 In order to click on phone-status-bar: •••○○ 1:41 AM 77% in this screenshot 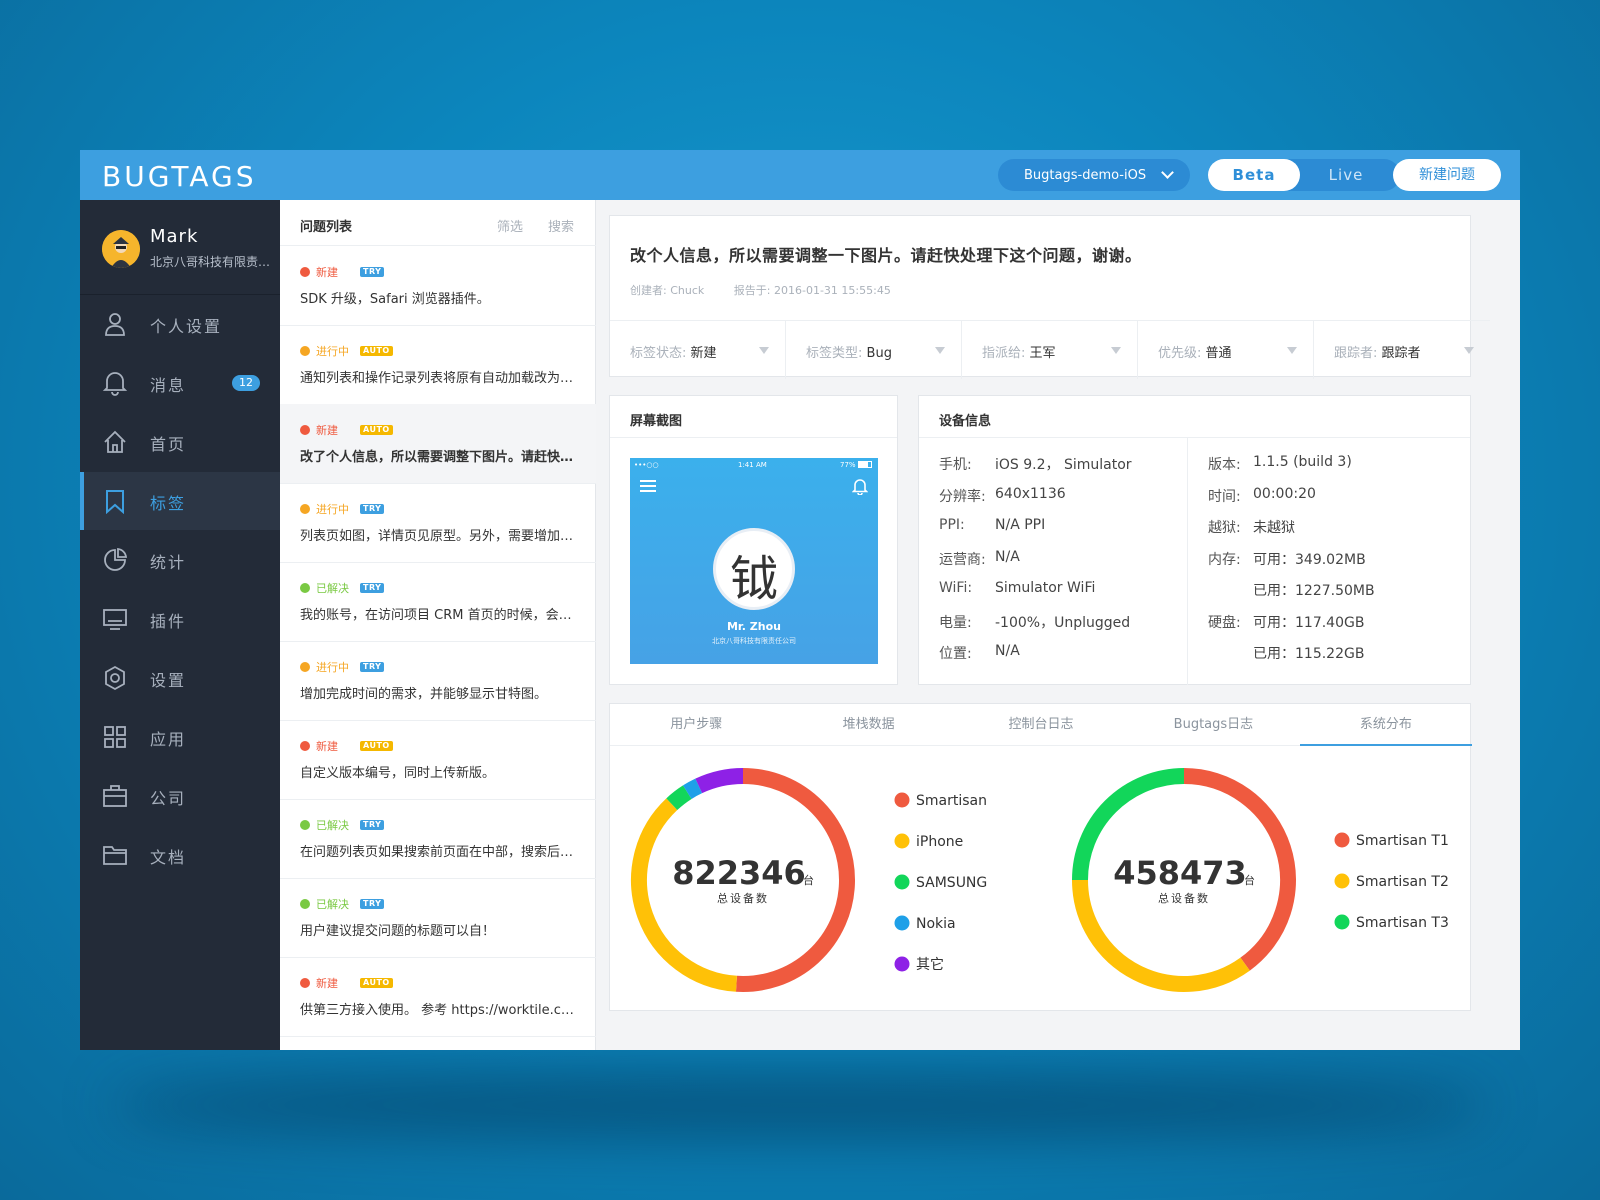, I will do `click(754, 465)`.